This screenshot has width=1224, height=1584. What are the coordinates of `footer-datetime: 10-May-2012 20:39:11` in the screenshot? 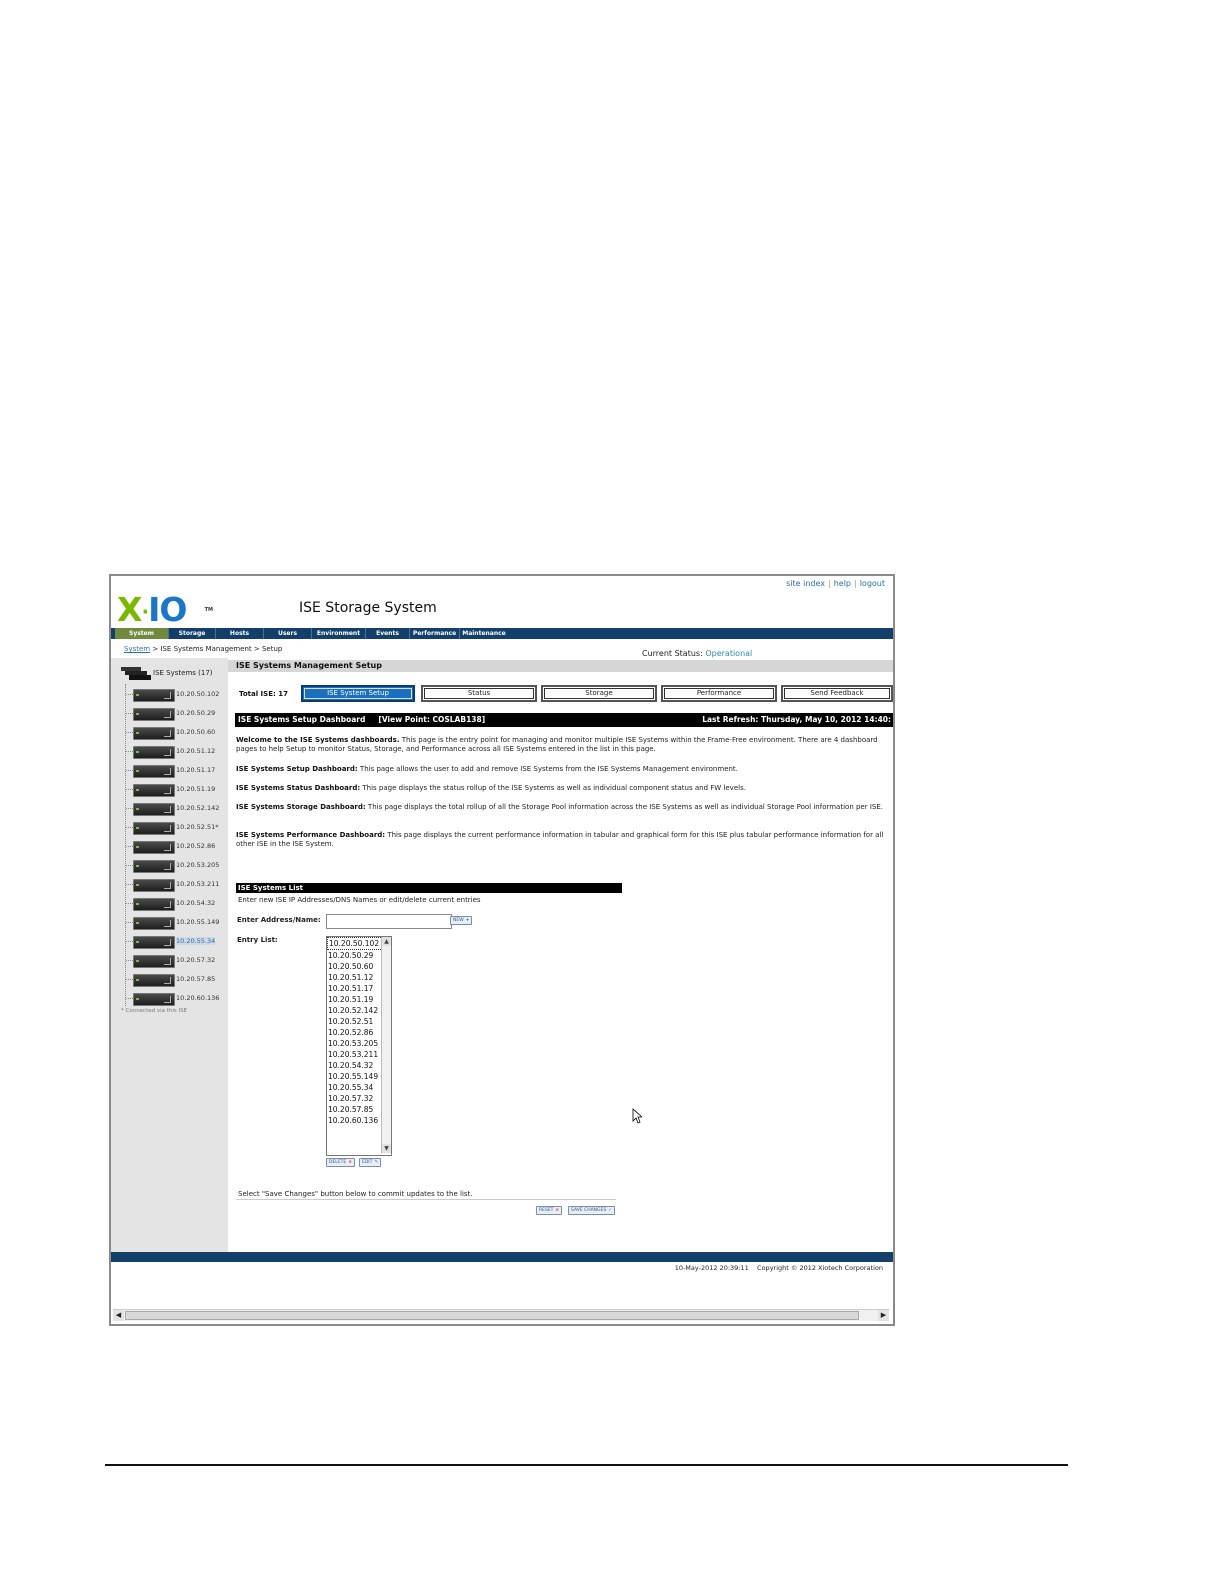 It's located at (711, 1268).